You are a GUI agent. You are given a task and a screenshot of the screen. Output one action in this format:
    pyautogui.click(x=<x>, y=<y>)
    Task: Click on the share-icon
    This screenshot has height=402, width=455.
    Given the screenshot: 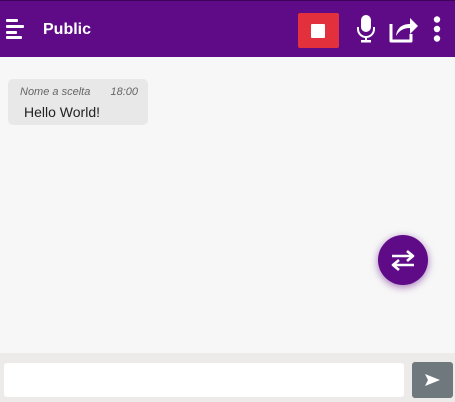 What is the action you would take?
    pyautogui.click(x=403, y=30)
    